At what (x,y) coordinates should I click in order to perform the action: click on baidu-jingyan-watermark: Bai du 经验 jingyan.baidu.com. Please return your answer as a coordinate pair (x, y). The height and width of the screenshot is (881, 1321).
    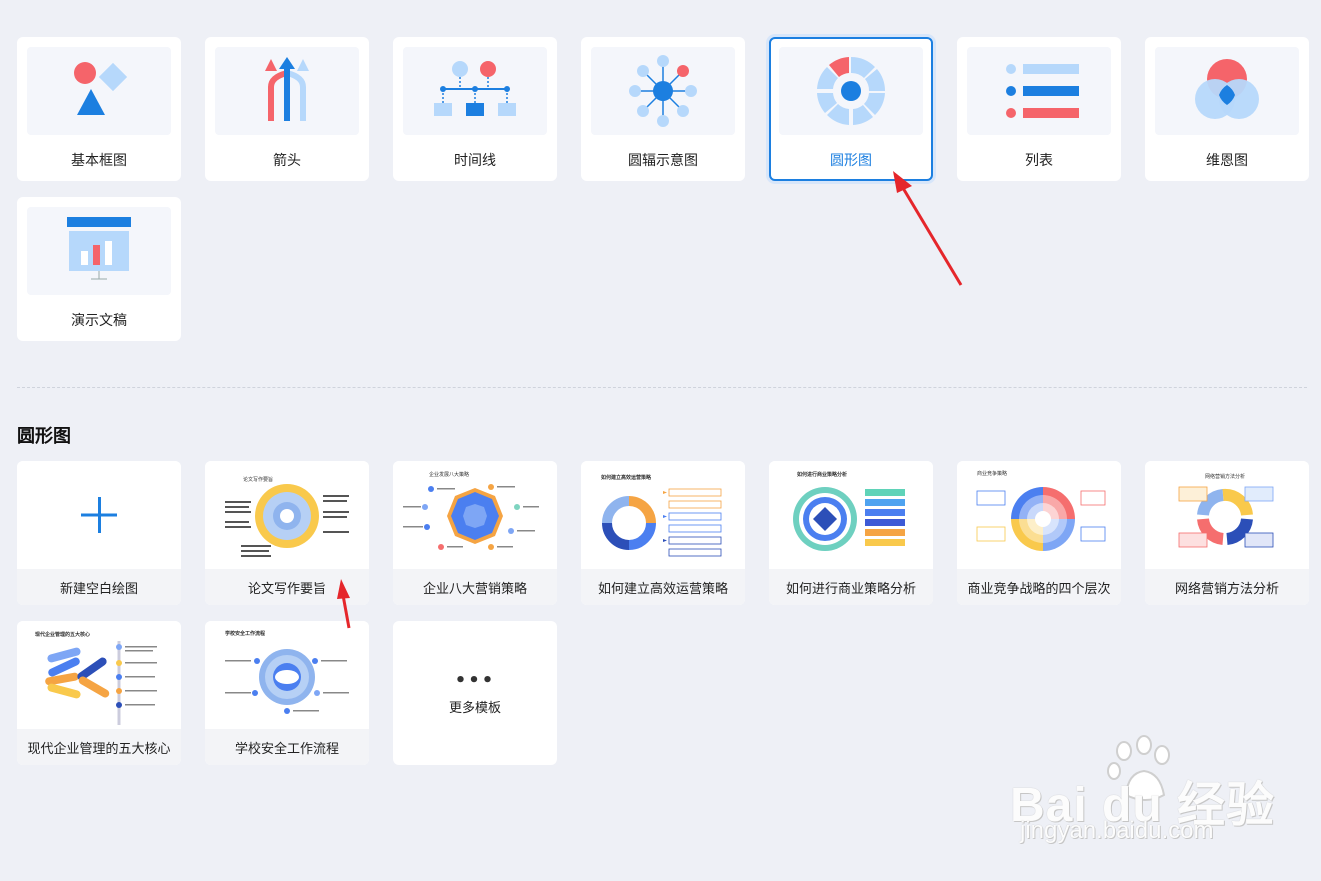
    Looking at the image, I should click on (1160, 795).